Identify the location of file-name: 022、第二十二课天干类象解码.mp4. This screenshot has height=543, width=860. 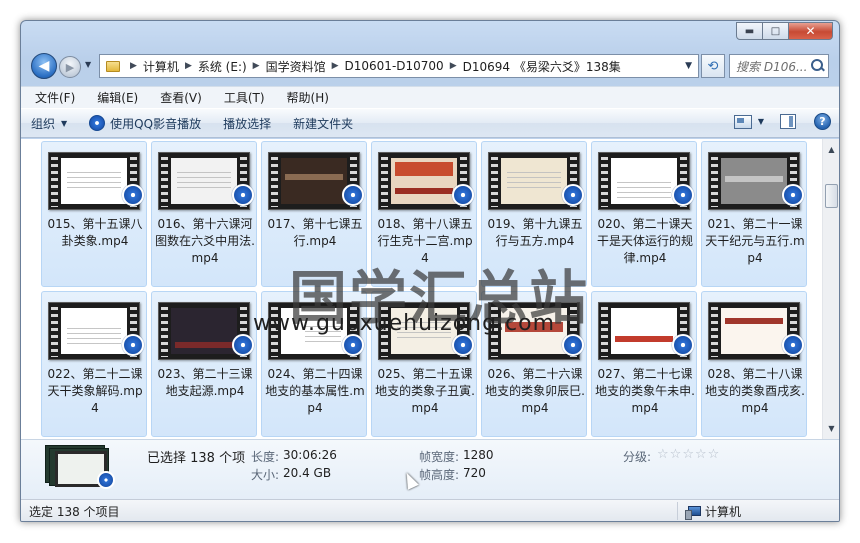
(95, 391).